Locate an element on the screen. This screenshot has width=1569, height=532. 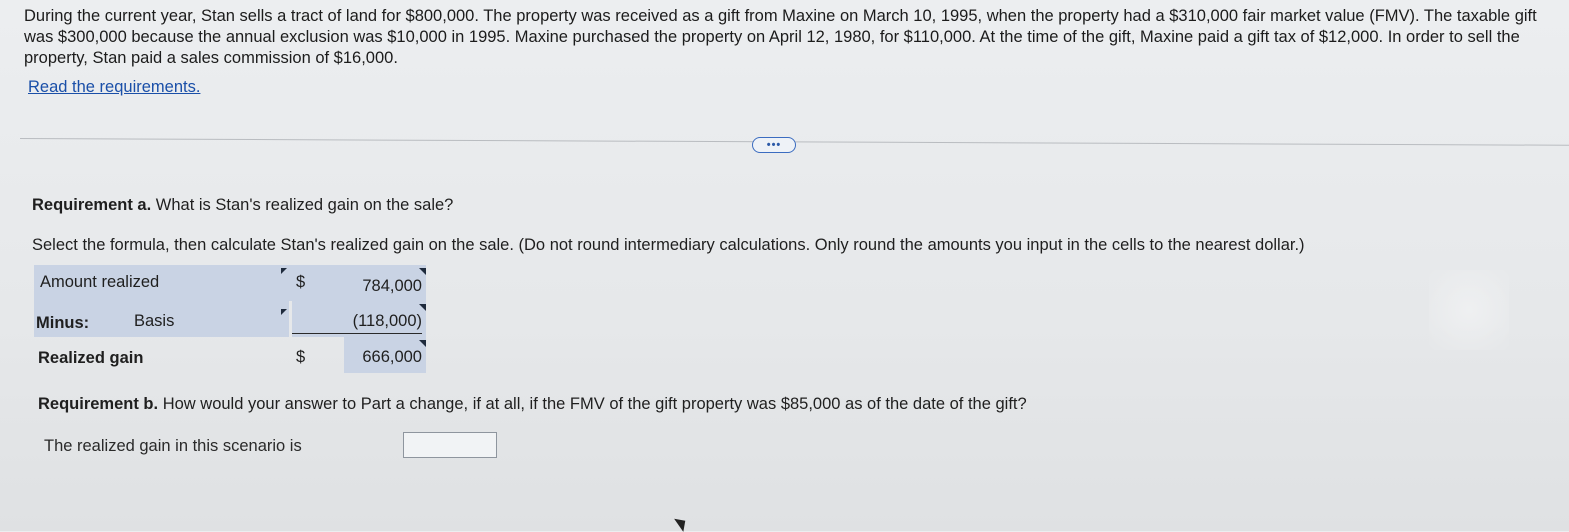
basis-input: (118,000) is located at coordinates (387, 321).